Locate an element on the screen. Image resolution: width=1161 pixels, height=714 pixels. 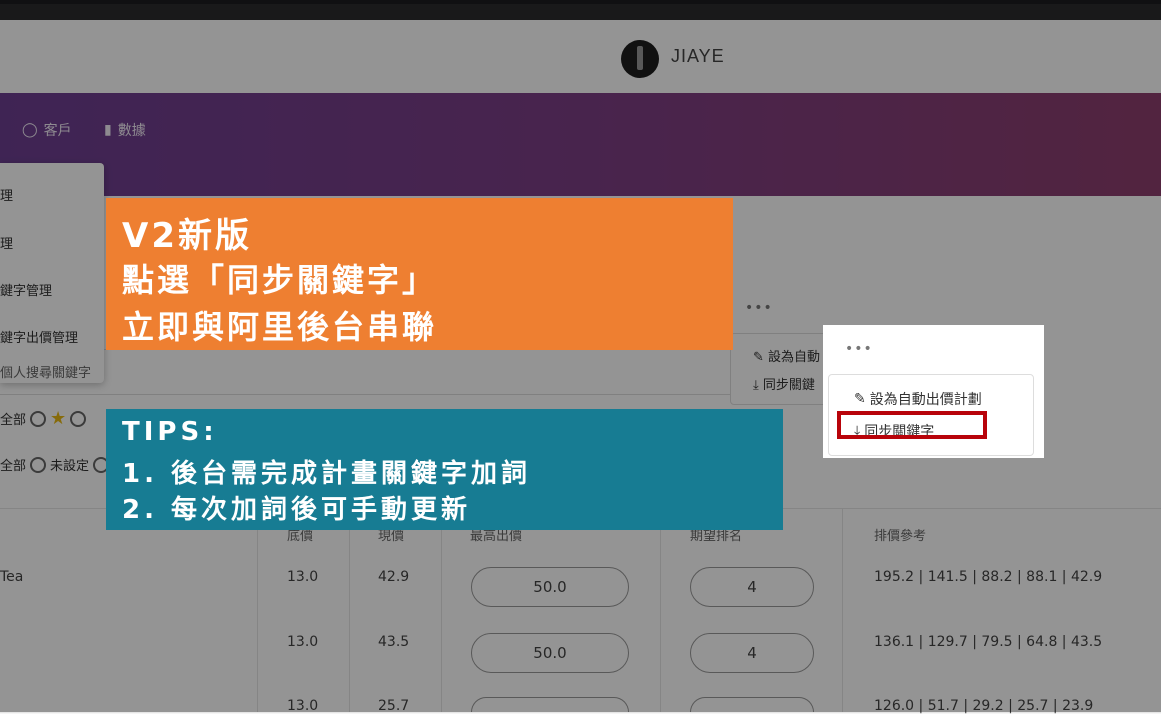
tutorial-banner-v2: V2新版 點選「同步關鍵字」 立即與阿里後台串聯 is located at coordinates (419, 274).